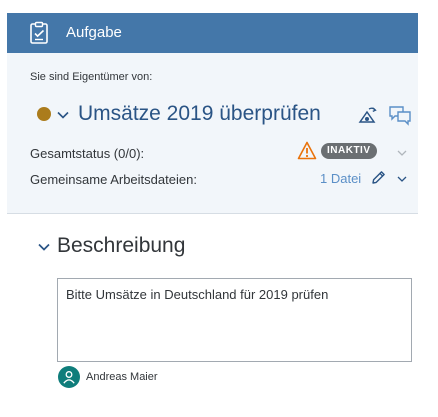 The height and width of the screenshot is (417, 438). What do you see at coordinates (94, 32) in the screenshot?
I see `header-title: Aufgabe` at bounding box center [94, 32].